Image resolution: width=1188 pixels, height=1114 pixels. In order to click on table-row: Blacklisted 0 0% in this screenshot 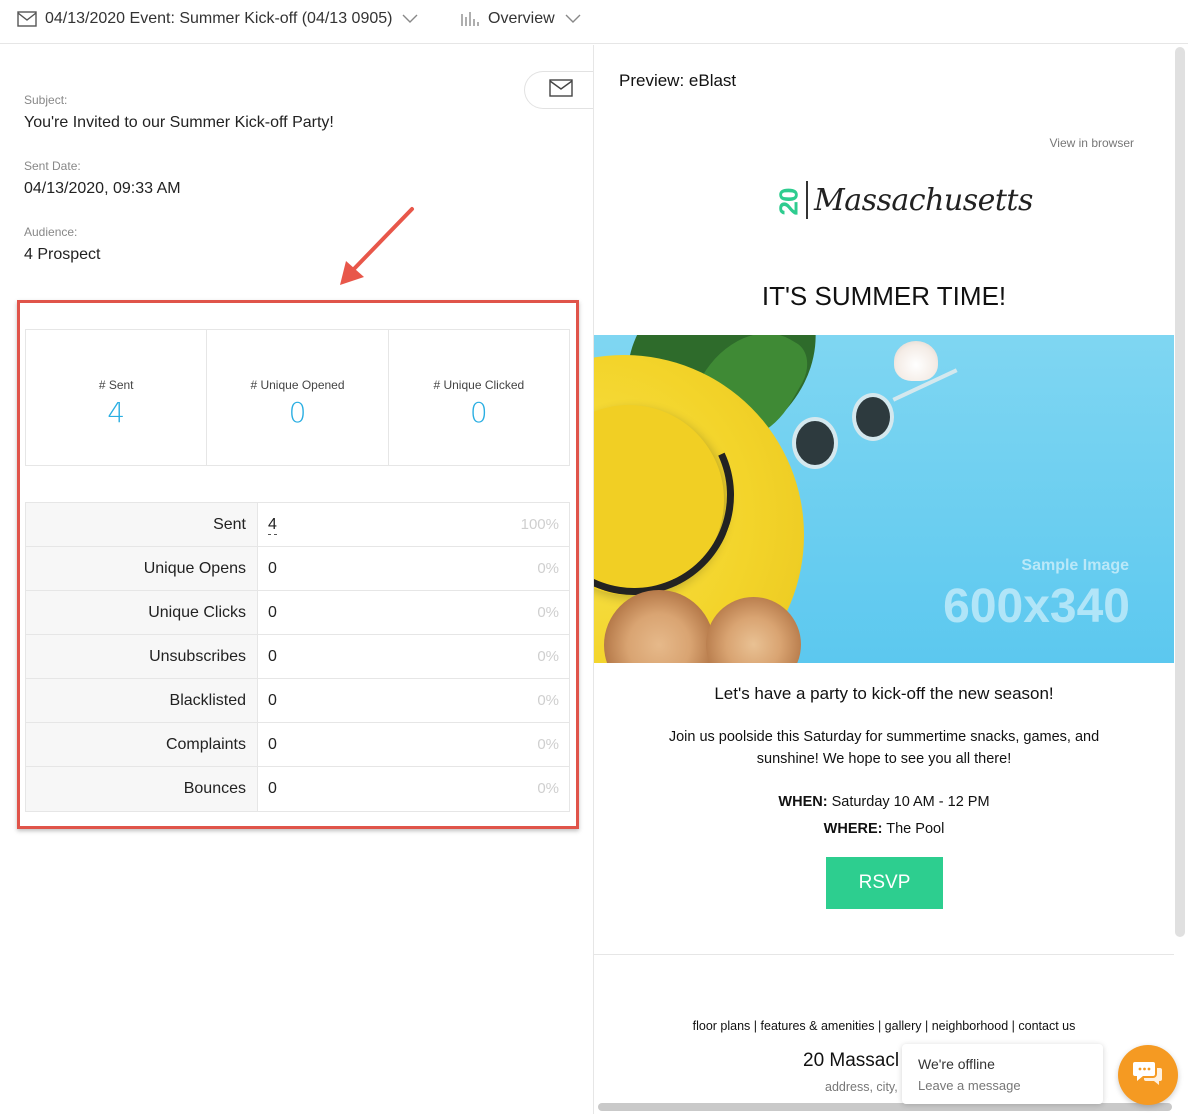, I will do `click(297, 701)`.